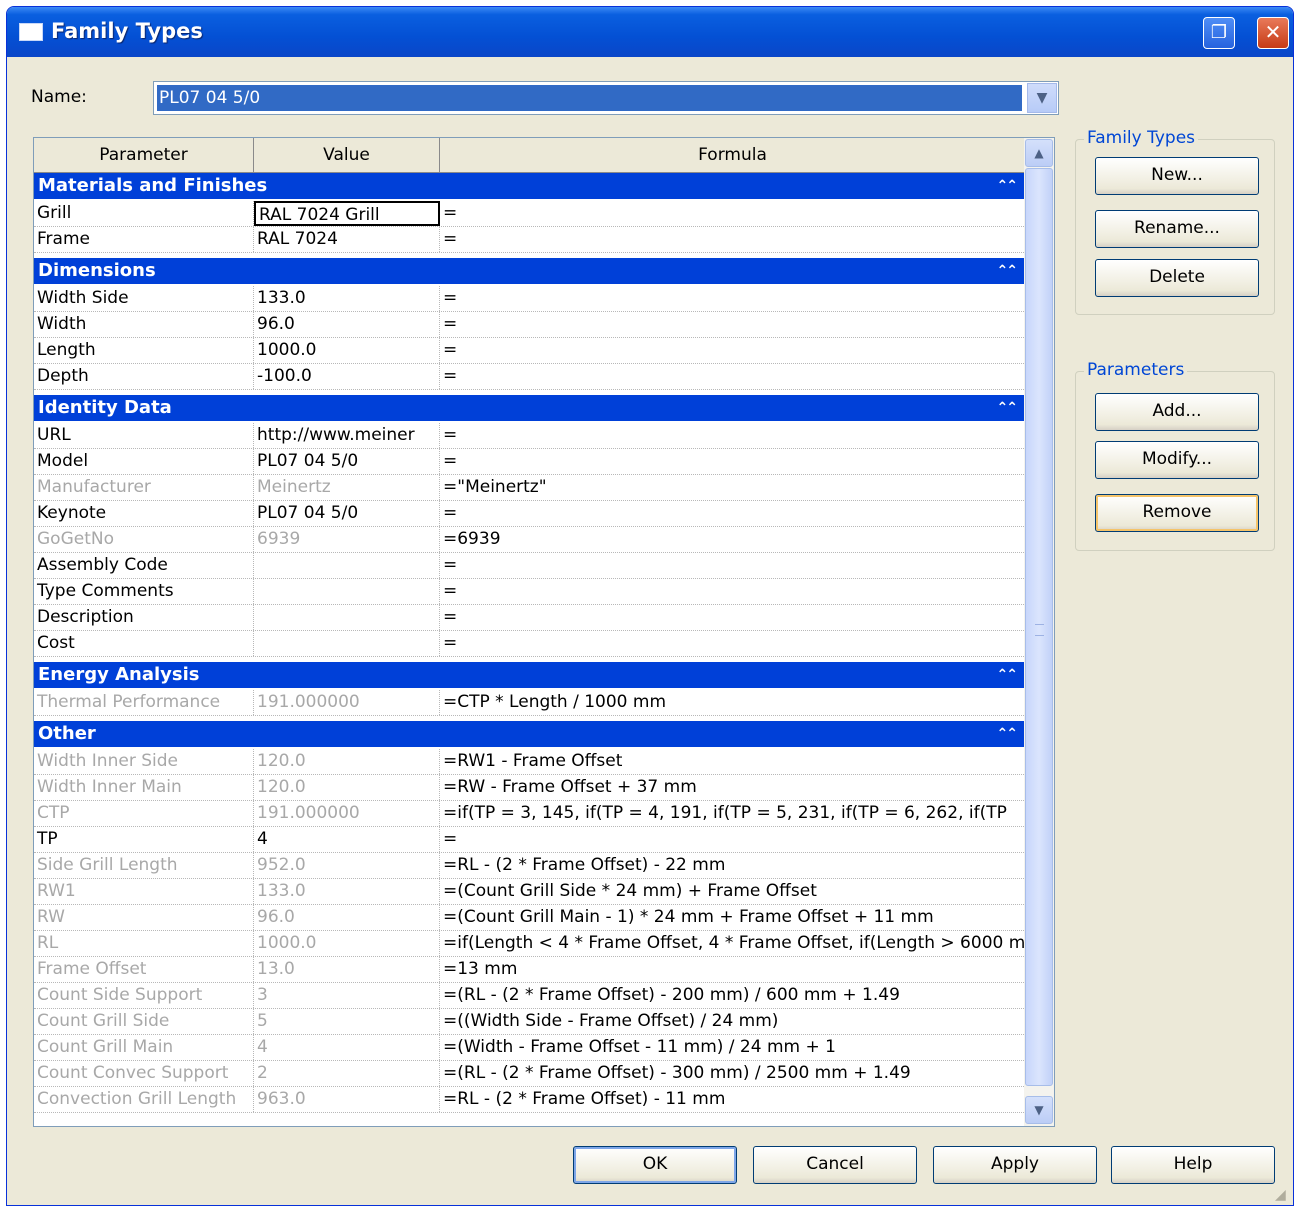  I want to click on table-row: Grill RAL 7024 Grill =, so click(529, 214).